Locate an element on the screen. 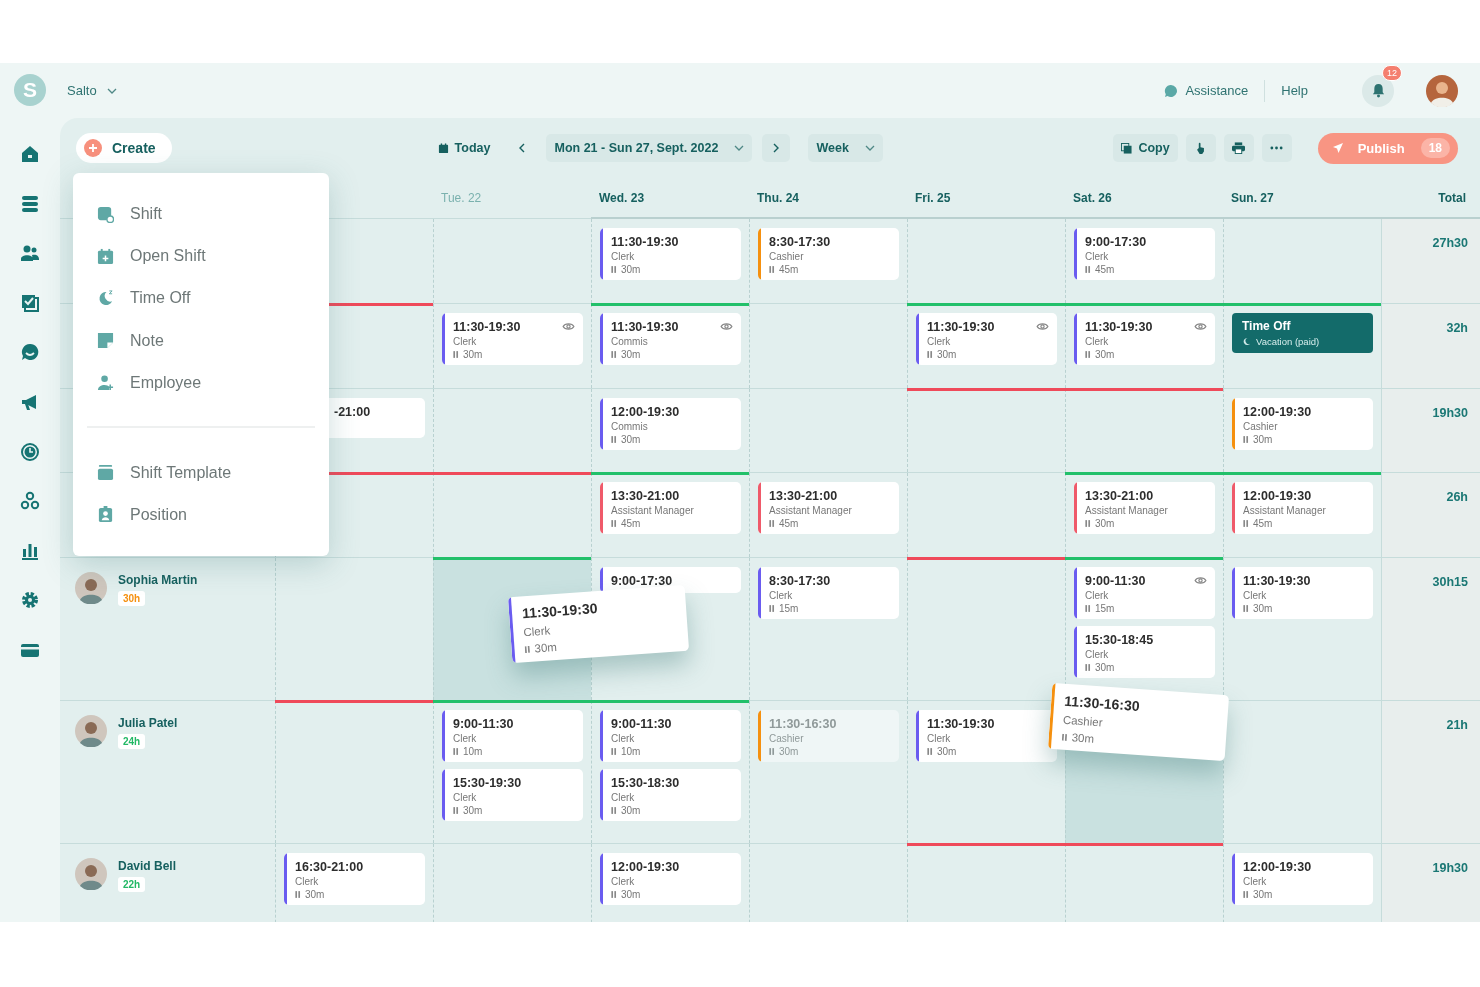  day-header: Wed. 23 is located at coordinates (622, 197).